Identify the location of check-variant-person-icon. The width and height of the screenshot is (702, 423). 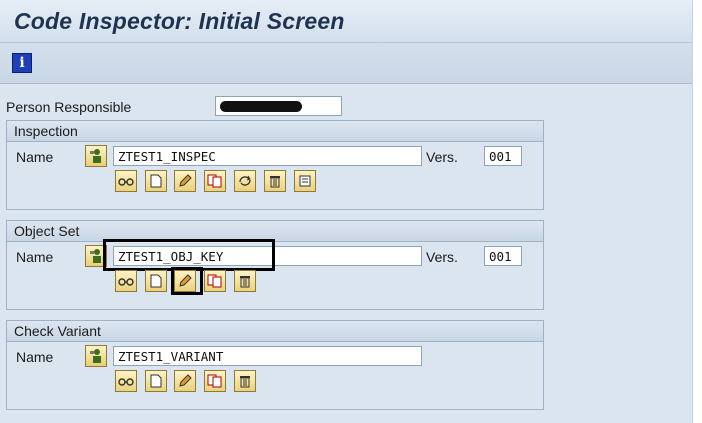
(96, 356).